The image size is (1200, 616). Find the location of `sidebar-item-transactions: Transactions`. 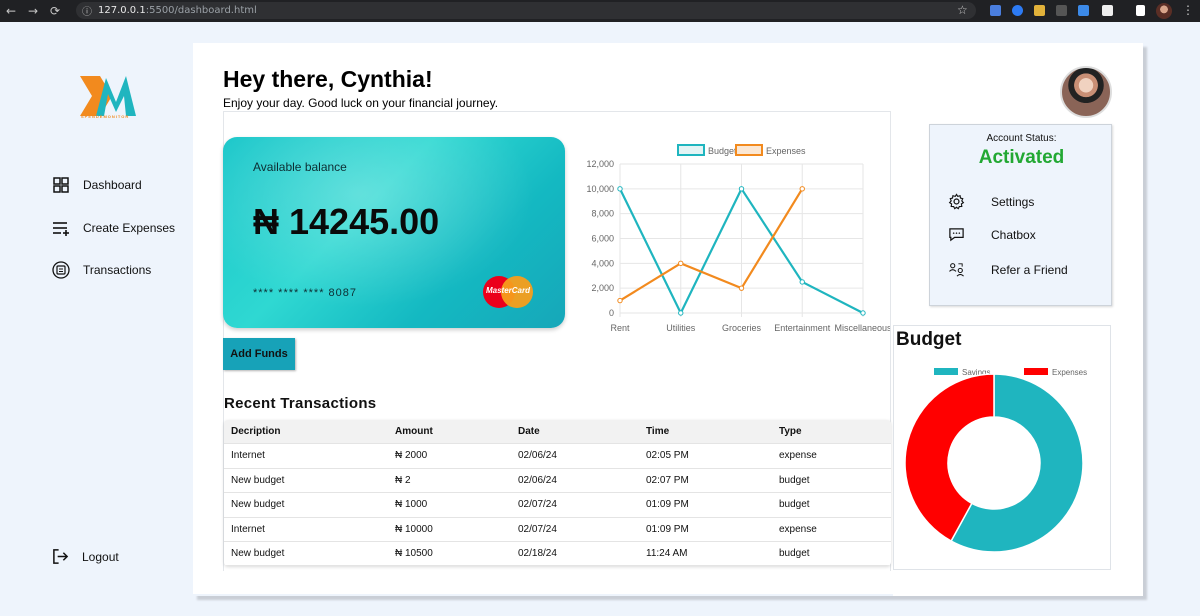

sidebar-item-transactions: Transactions is located at coordinates (101, 270).